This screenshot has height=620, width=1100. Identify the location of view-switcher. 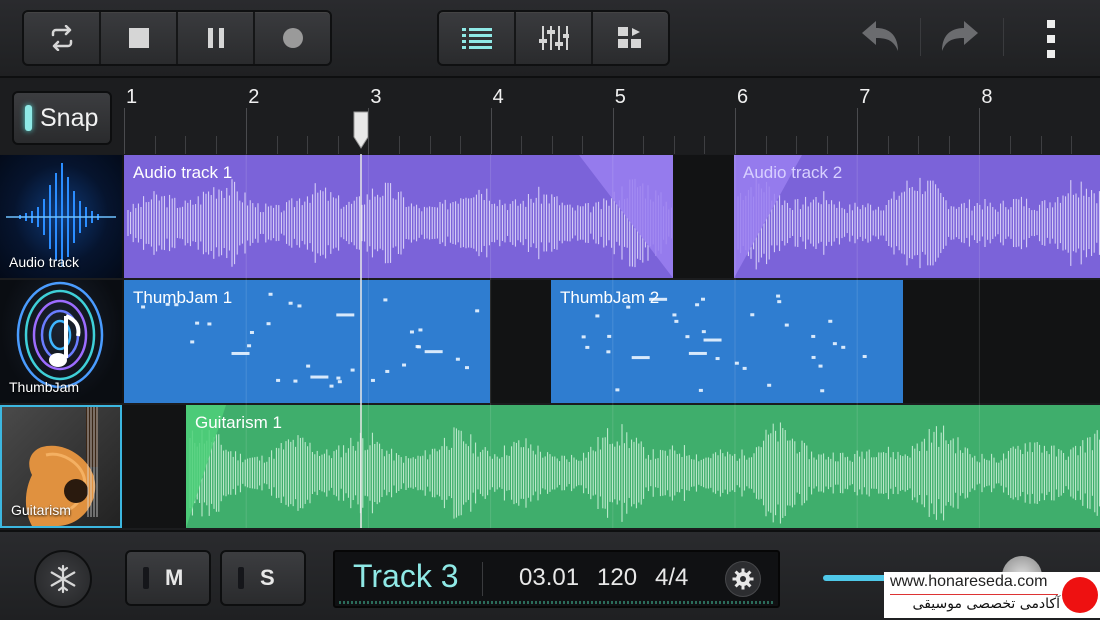
(553, 38).